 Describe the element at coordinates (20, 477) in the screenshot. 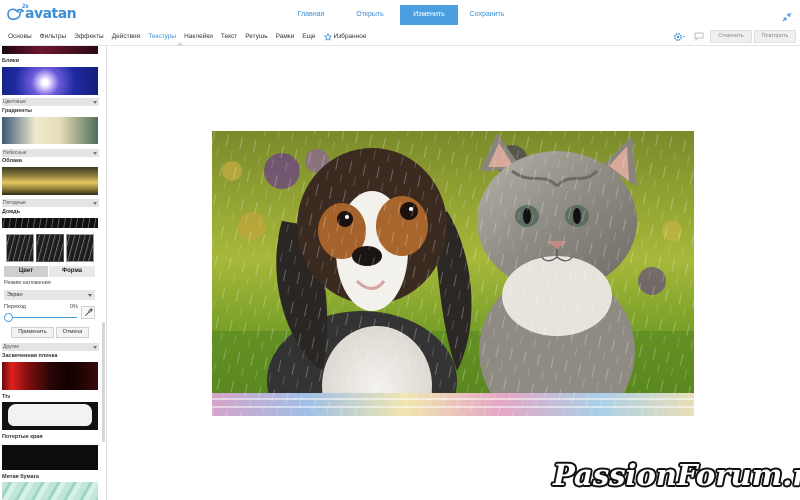

I see `section-label-crumpled-paper: Мятая бумага` at that location.